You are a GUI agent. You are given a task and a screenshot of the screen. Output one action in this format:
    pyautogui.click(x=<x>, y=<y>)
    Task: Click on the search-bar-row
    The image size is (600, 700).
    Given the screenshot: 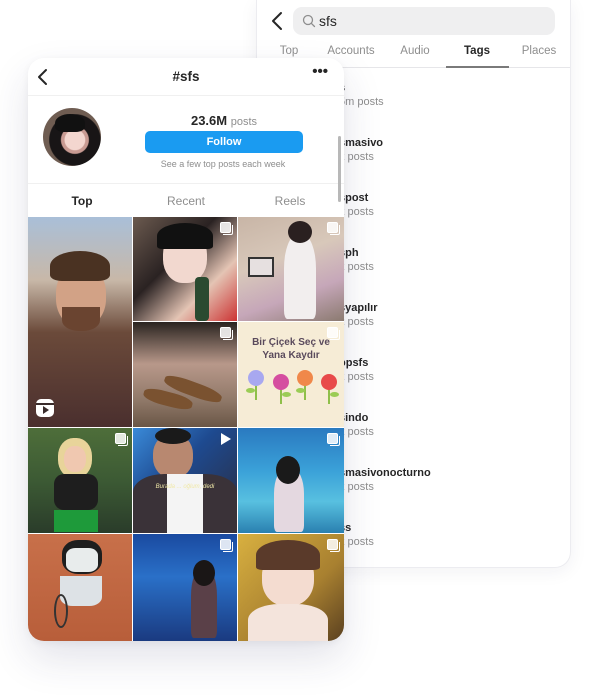 What is the action you would take?
    pyautogui.click(x=413, y=21)
    